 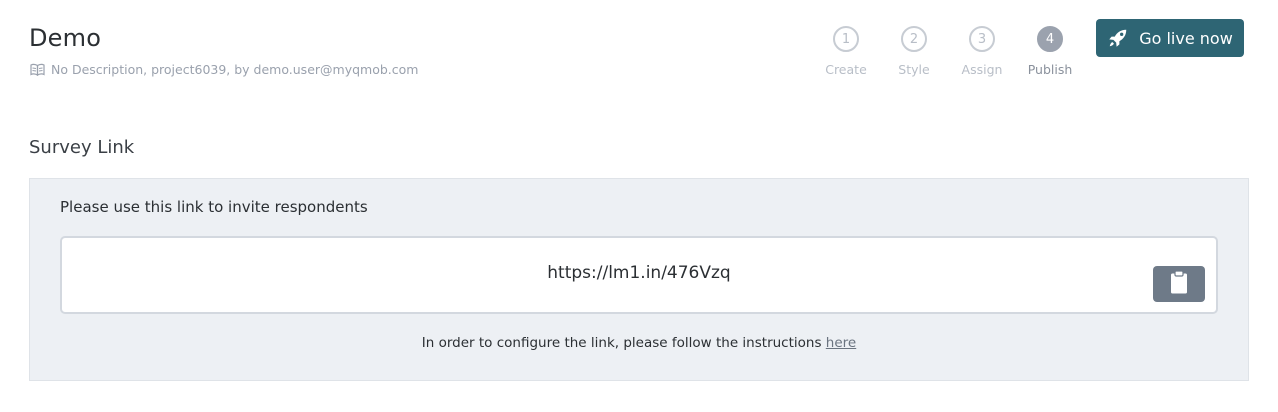 I want to click on go-live-button: Go live now, so click(x=1170, y=38).